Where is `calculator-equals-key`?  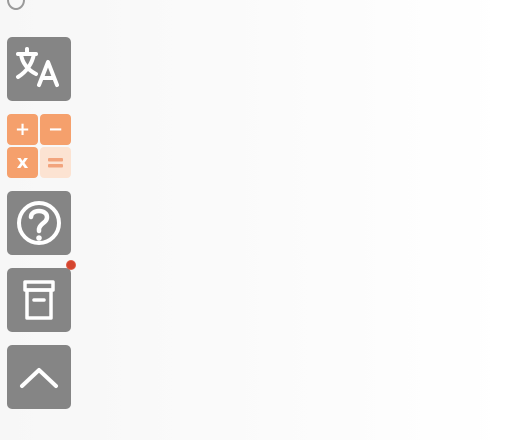
calculator-equals-key is located at coordinates (55, 162).